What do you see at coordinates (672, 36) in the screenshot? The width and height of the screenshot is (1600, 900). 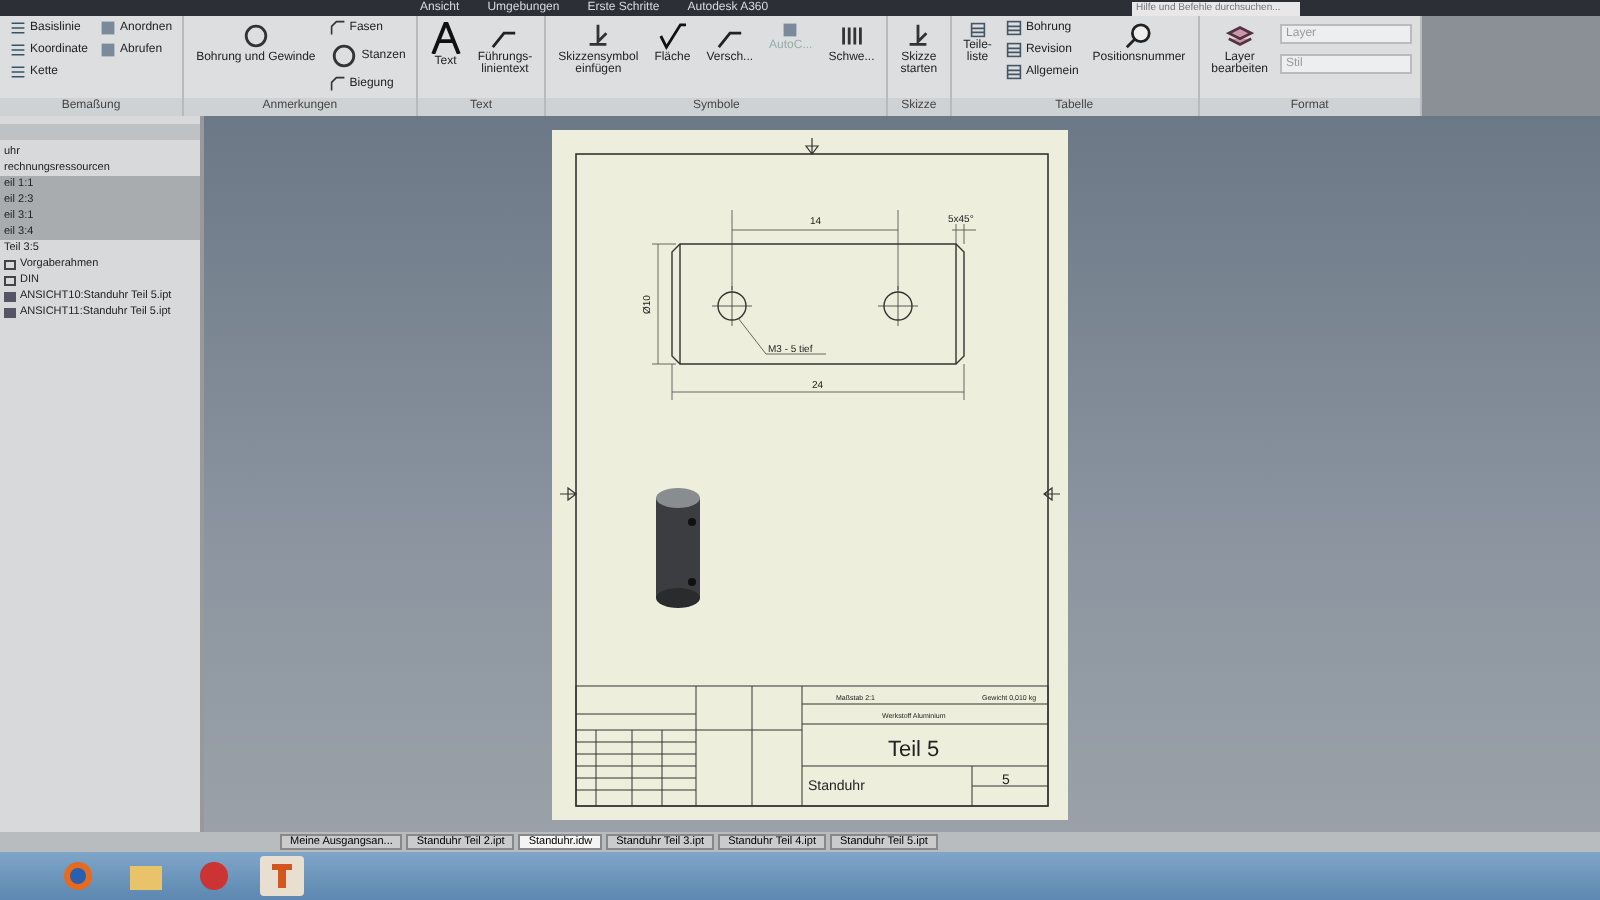 I see `surface-symbol-icon` at bounding box center [672, 36].